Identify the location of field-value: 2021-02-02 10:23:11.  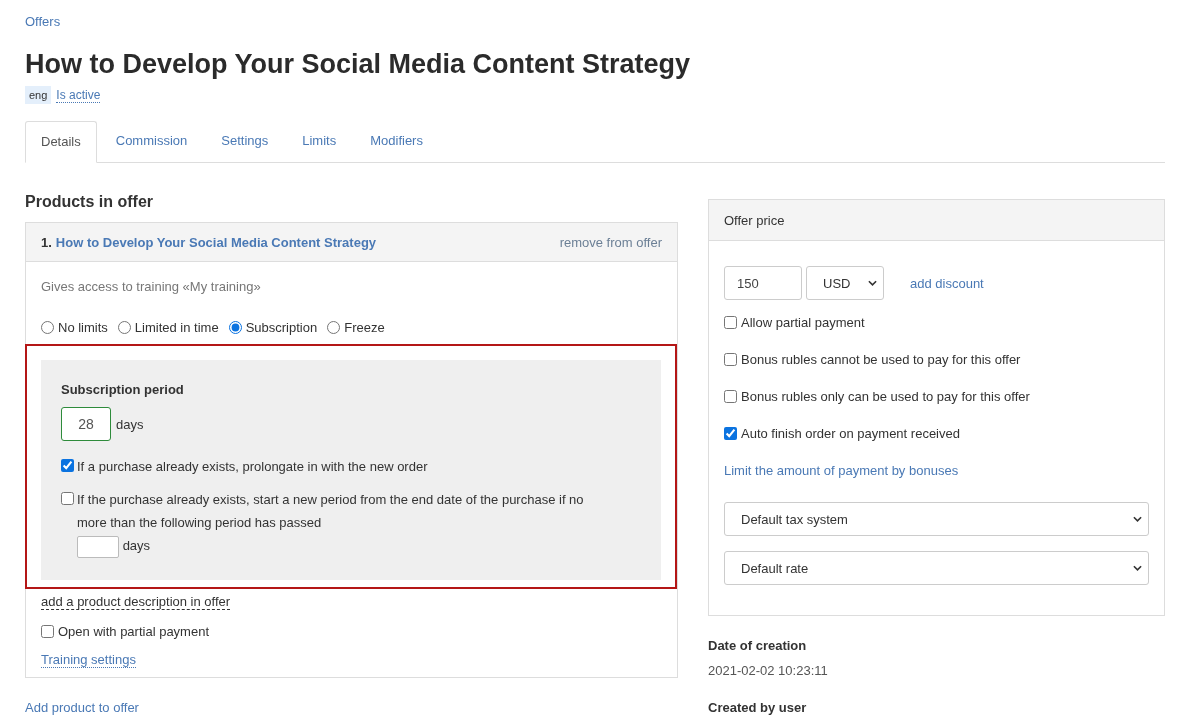
(768, 670).